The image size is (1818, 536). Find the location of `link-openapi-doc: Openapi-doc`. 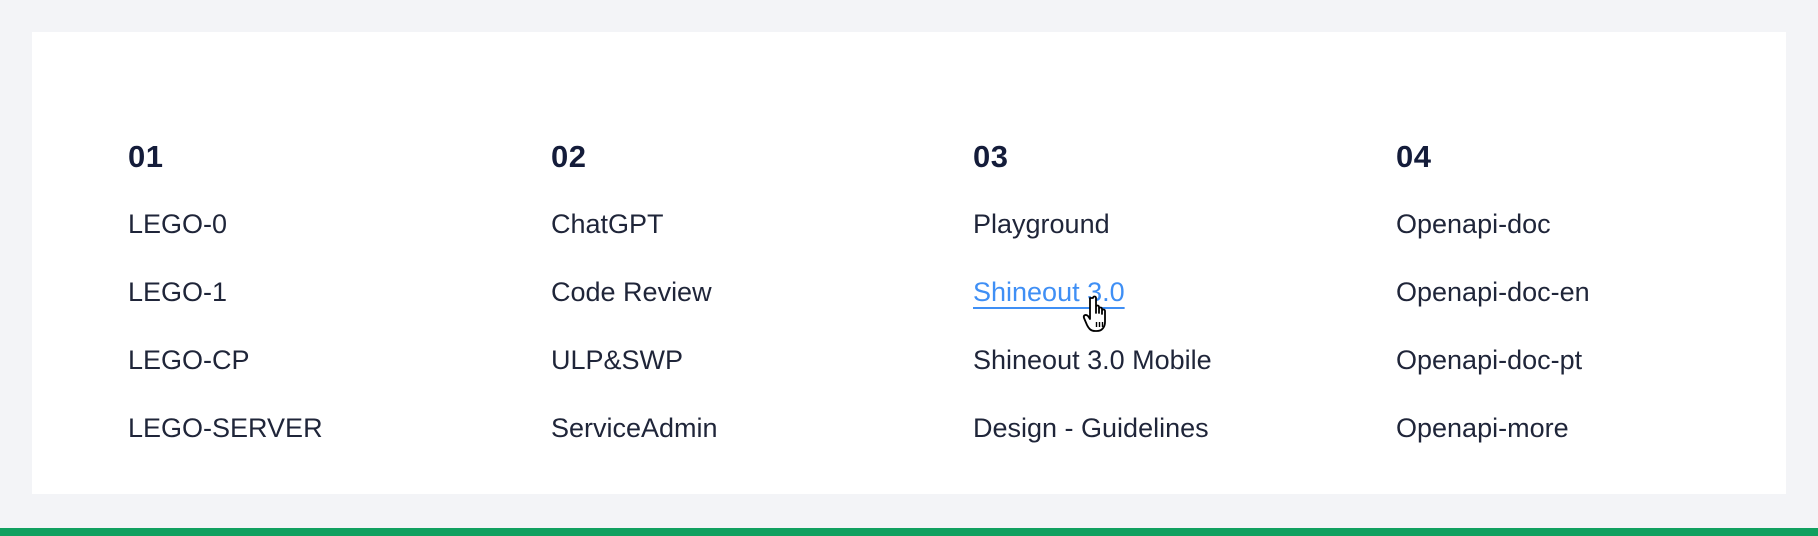

link-openapi-doc: Openapi-doc is located at coordinates (1473, 224).